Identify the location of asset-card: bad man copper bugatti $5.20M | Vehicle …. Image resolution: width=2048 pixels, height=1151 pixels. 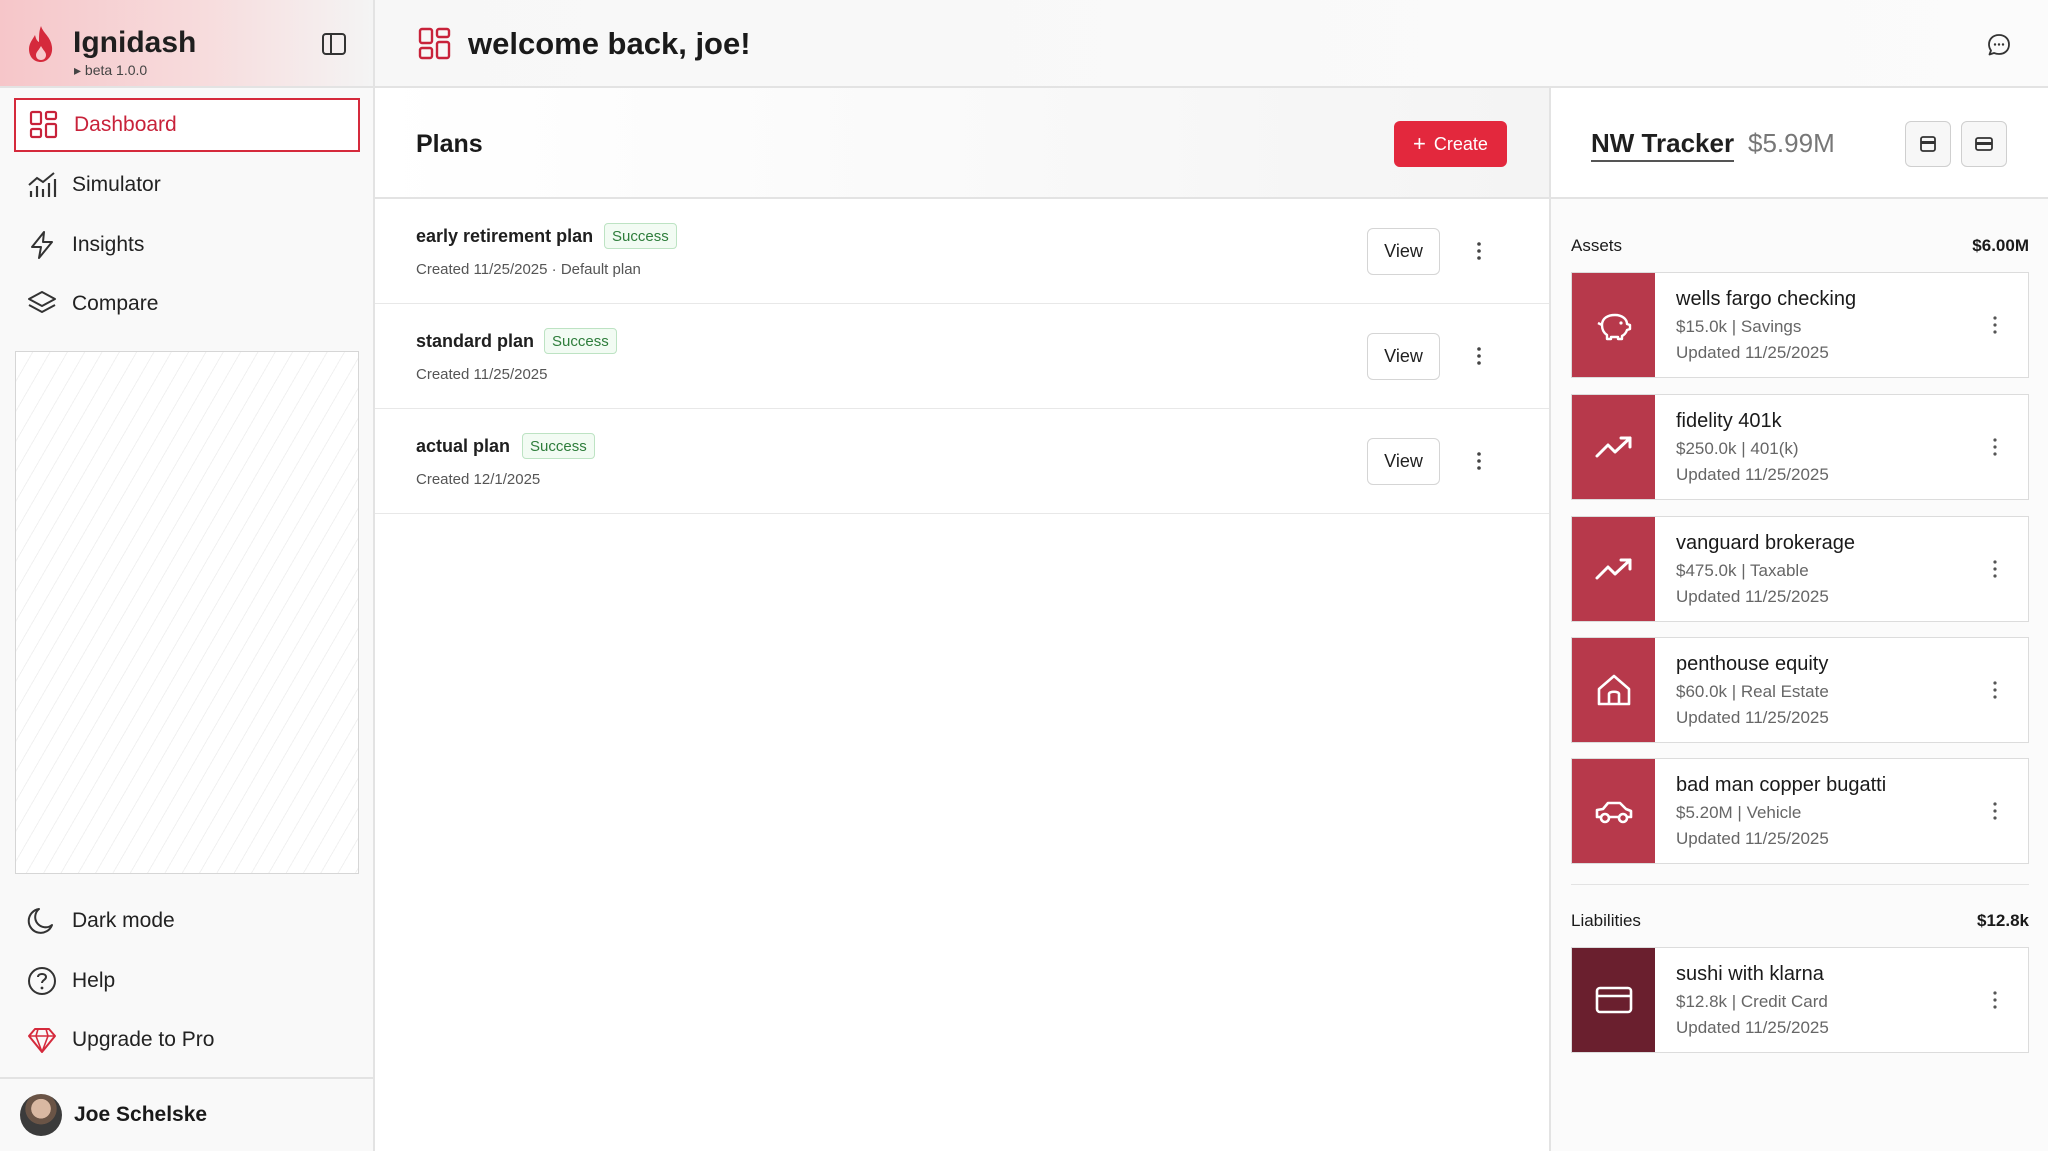
(1800, 811).